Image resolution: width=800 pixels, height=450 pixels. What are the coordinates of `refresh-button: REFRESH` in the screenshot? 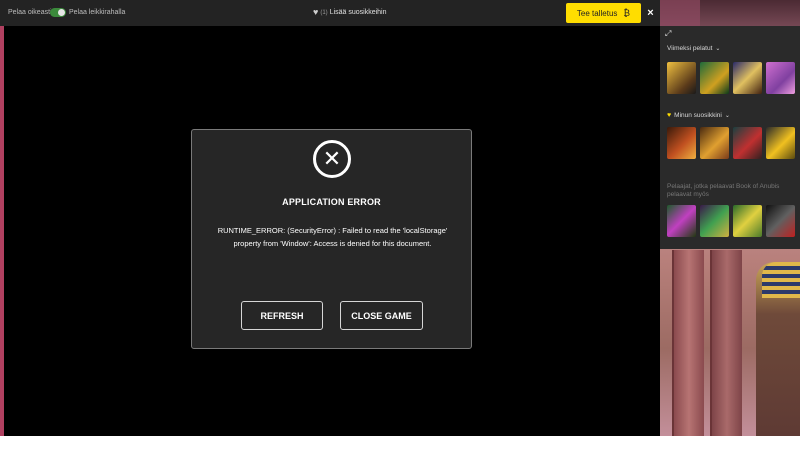 It's located at (282, 315).